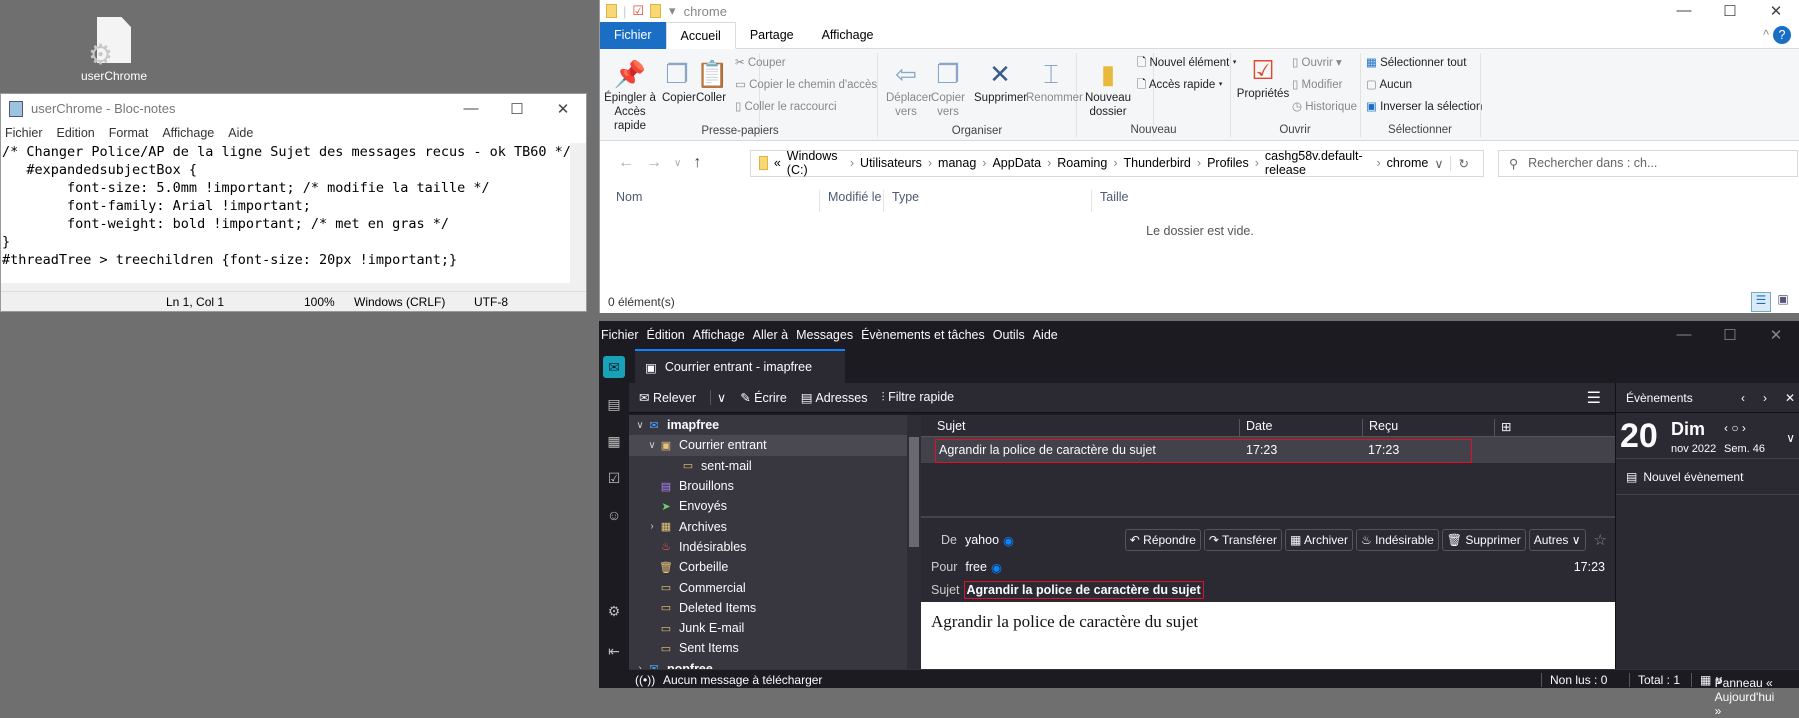  Describe the element at coordinates (1735, 428) in the screenshot. I see `date-nav: ‹ ○ ›` at that location.